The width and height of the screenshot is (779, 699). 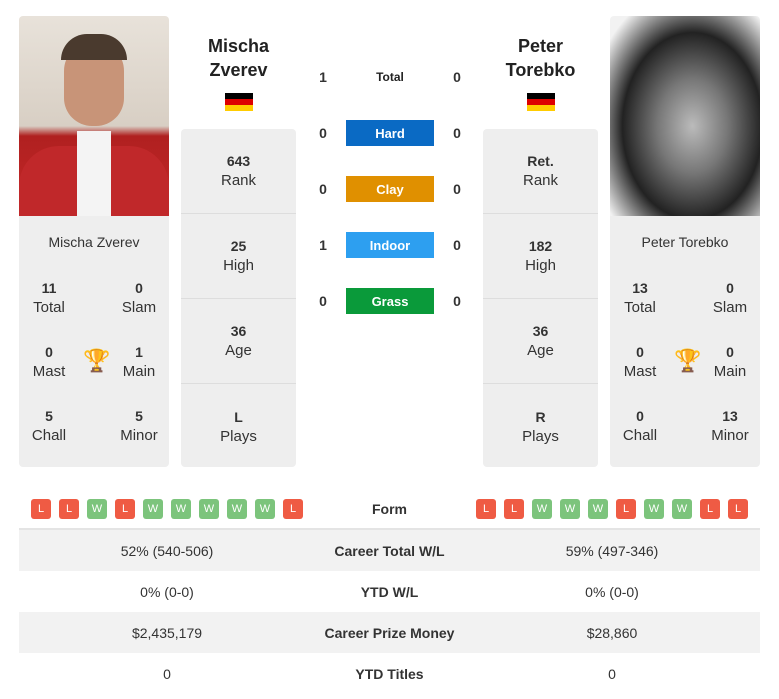 What do you see at coordinates (139, 298) in the screenshot?
I see `player1-slam: 0 Slam` at bounding box center [139, 298].